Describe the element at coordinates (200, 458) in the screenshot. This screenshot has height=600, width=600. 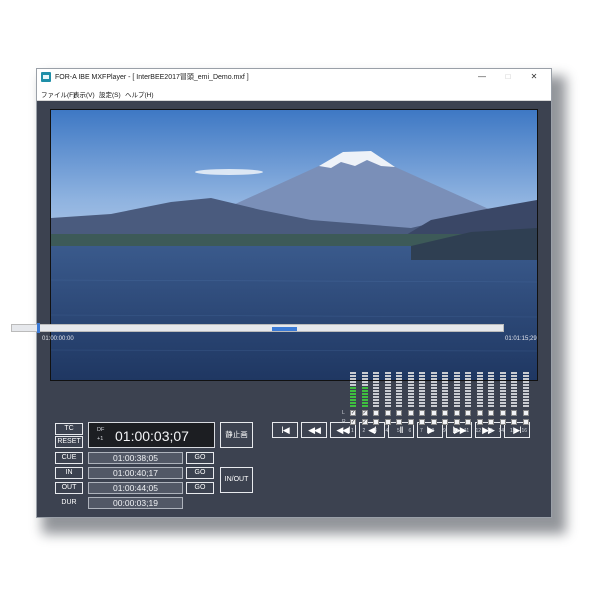
I see `cue-go-button: GO` at that location.